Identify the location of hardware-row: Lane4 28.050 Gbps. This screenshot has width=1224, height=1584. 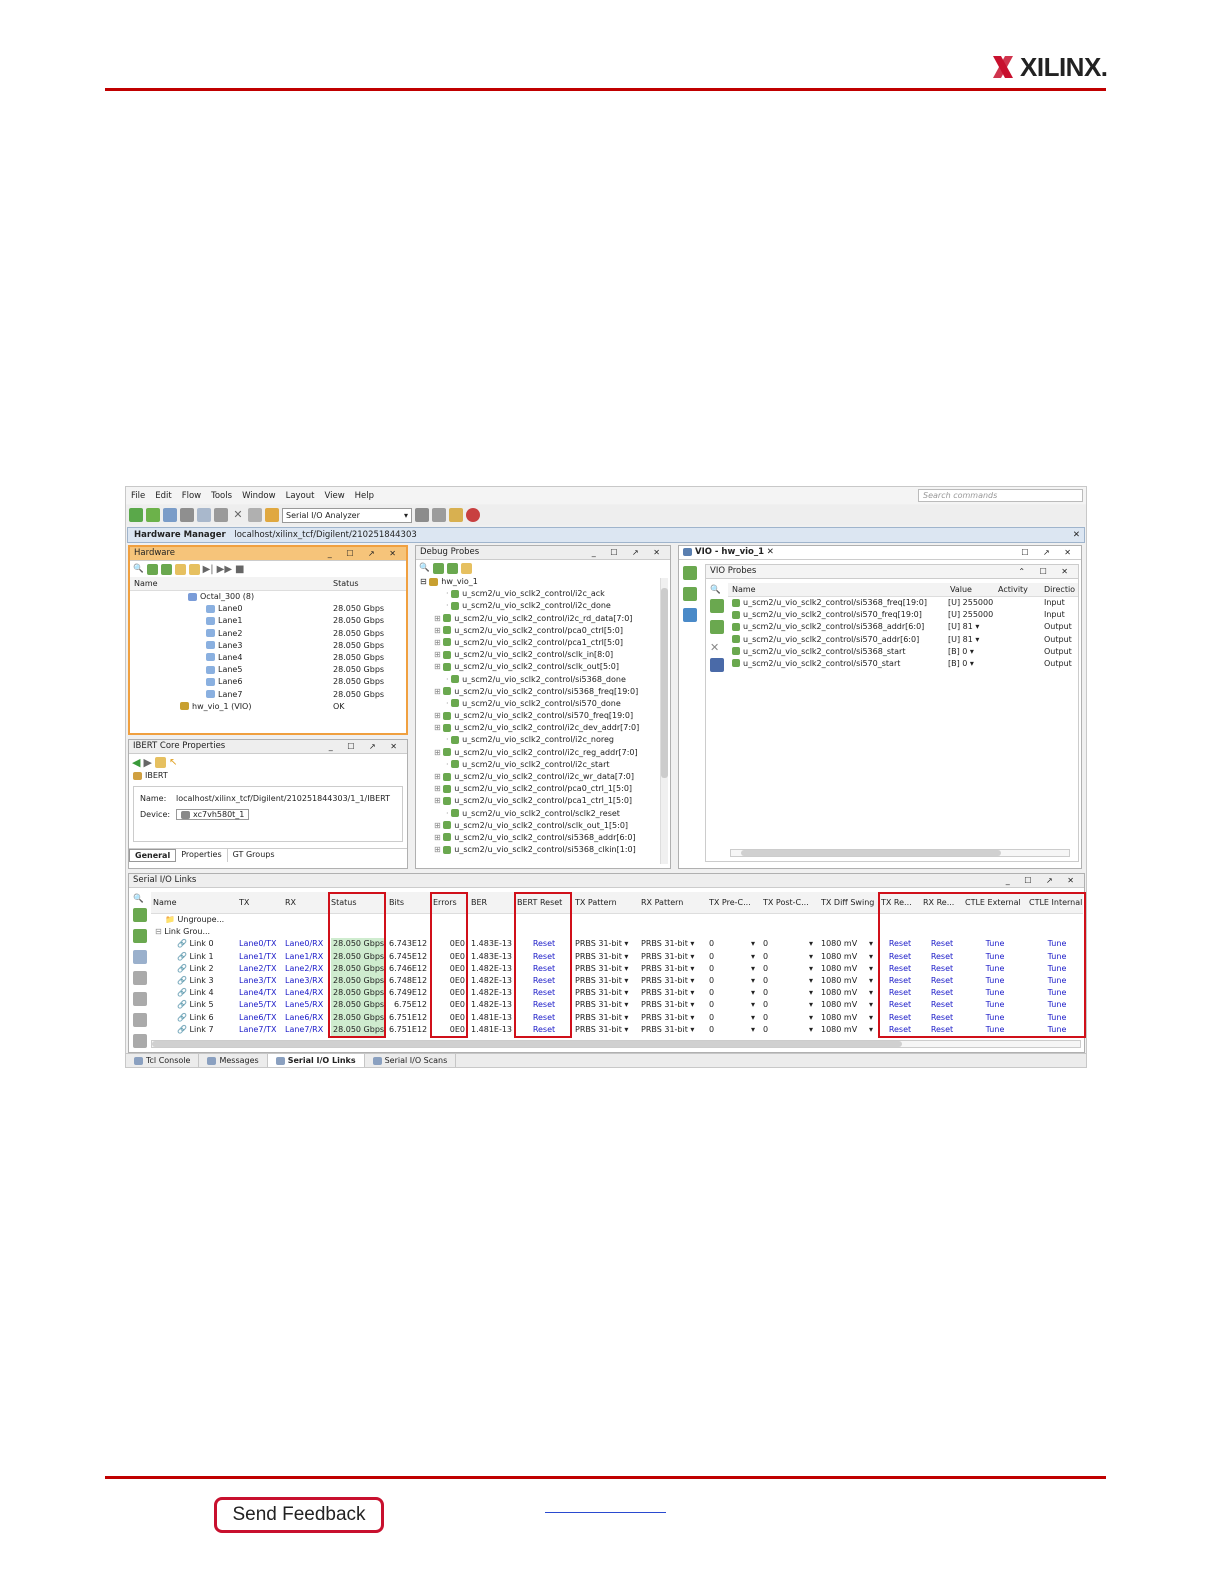
(268, 658).